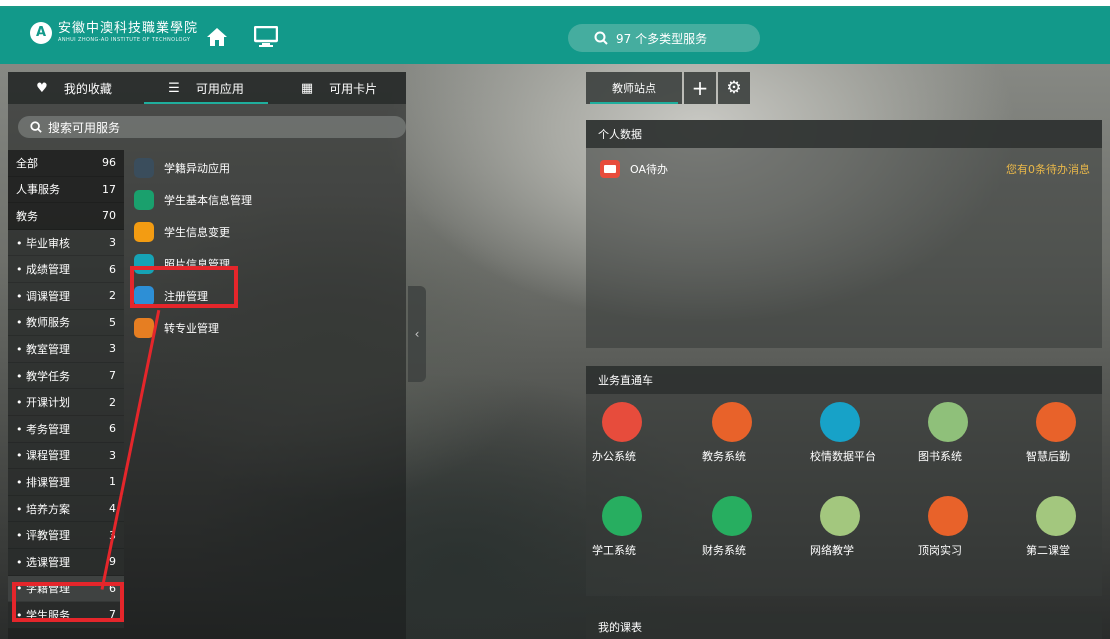 The width and height of the screenshot is (1110, 639). I want to click on category-item: 毕业审核3, so click(66, 243).